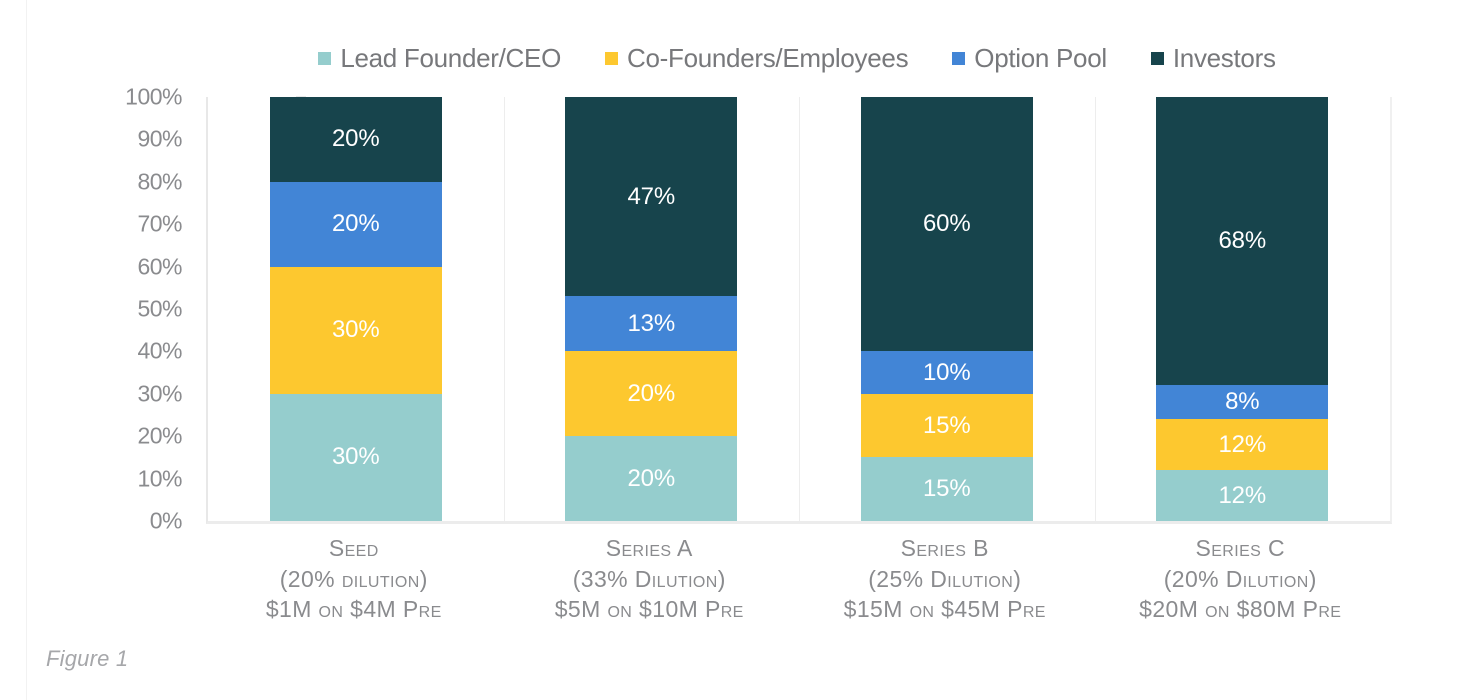 The image size is (1458, 700). I want to click on bar-segment: 68%, so click(1242, 241).